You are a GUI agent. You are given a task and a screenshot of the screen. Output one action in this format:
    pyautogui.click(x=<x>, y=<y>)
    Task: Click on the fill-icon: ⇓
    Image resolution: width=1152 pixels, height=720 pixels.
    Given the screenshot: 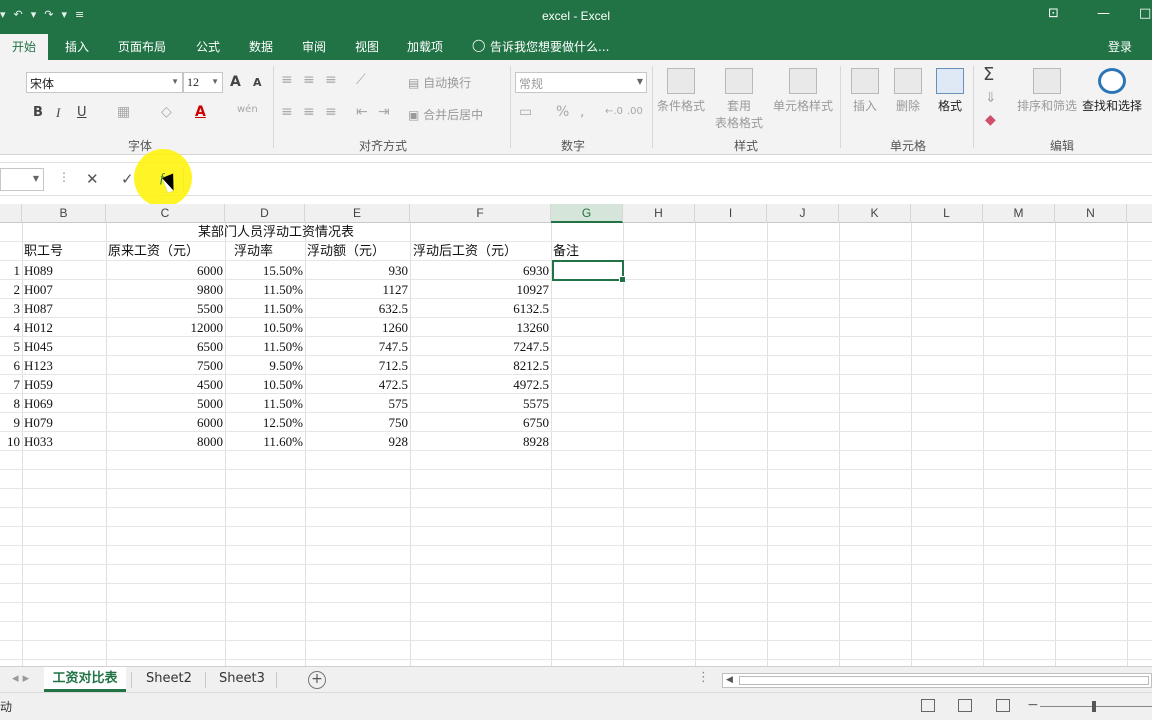 What is the action you would take?
    pyautogui.click(x=991, y=98)
    